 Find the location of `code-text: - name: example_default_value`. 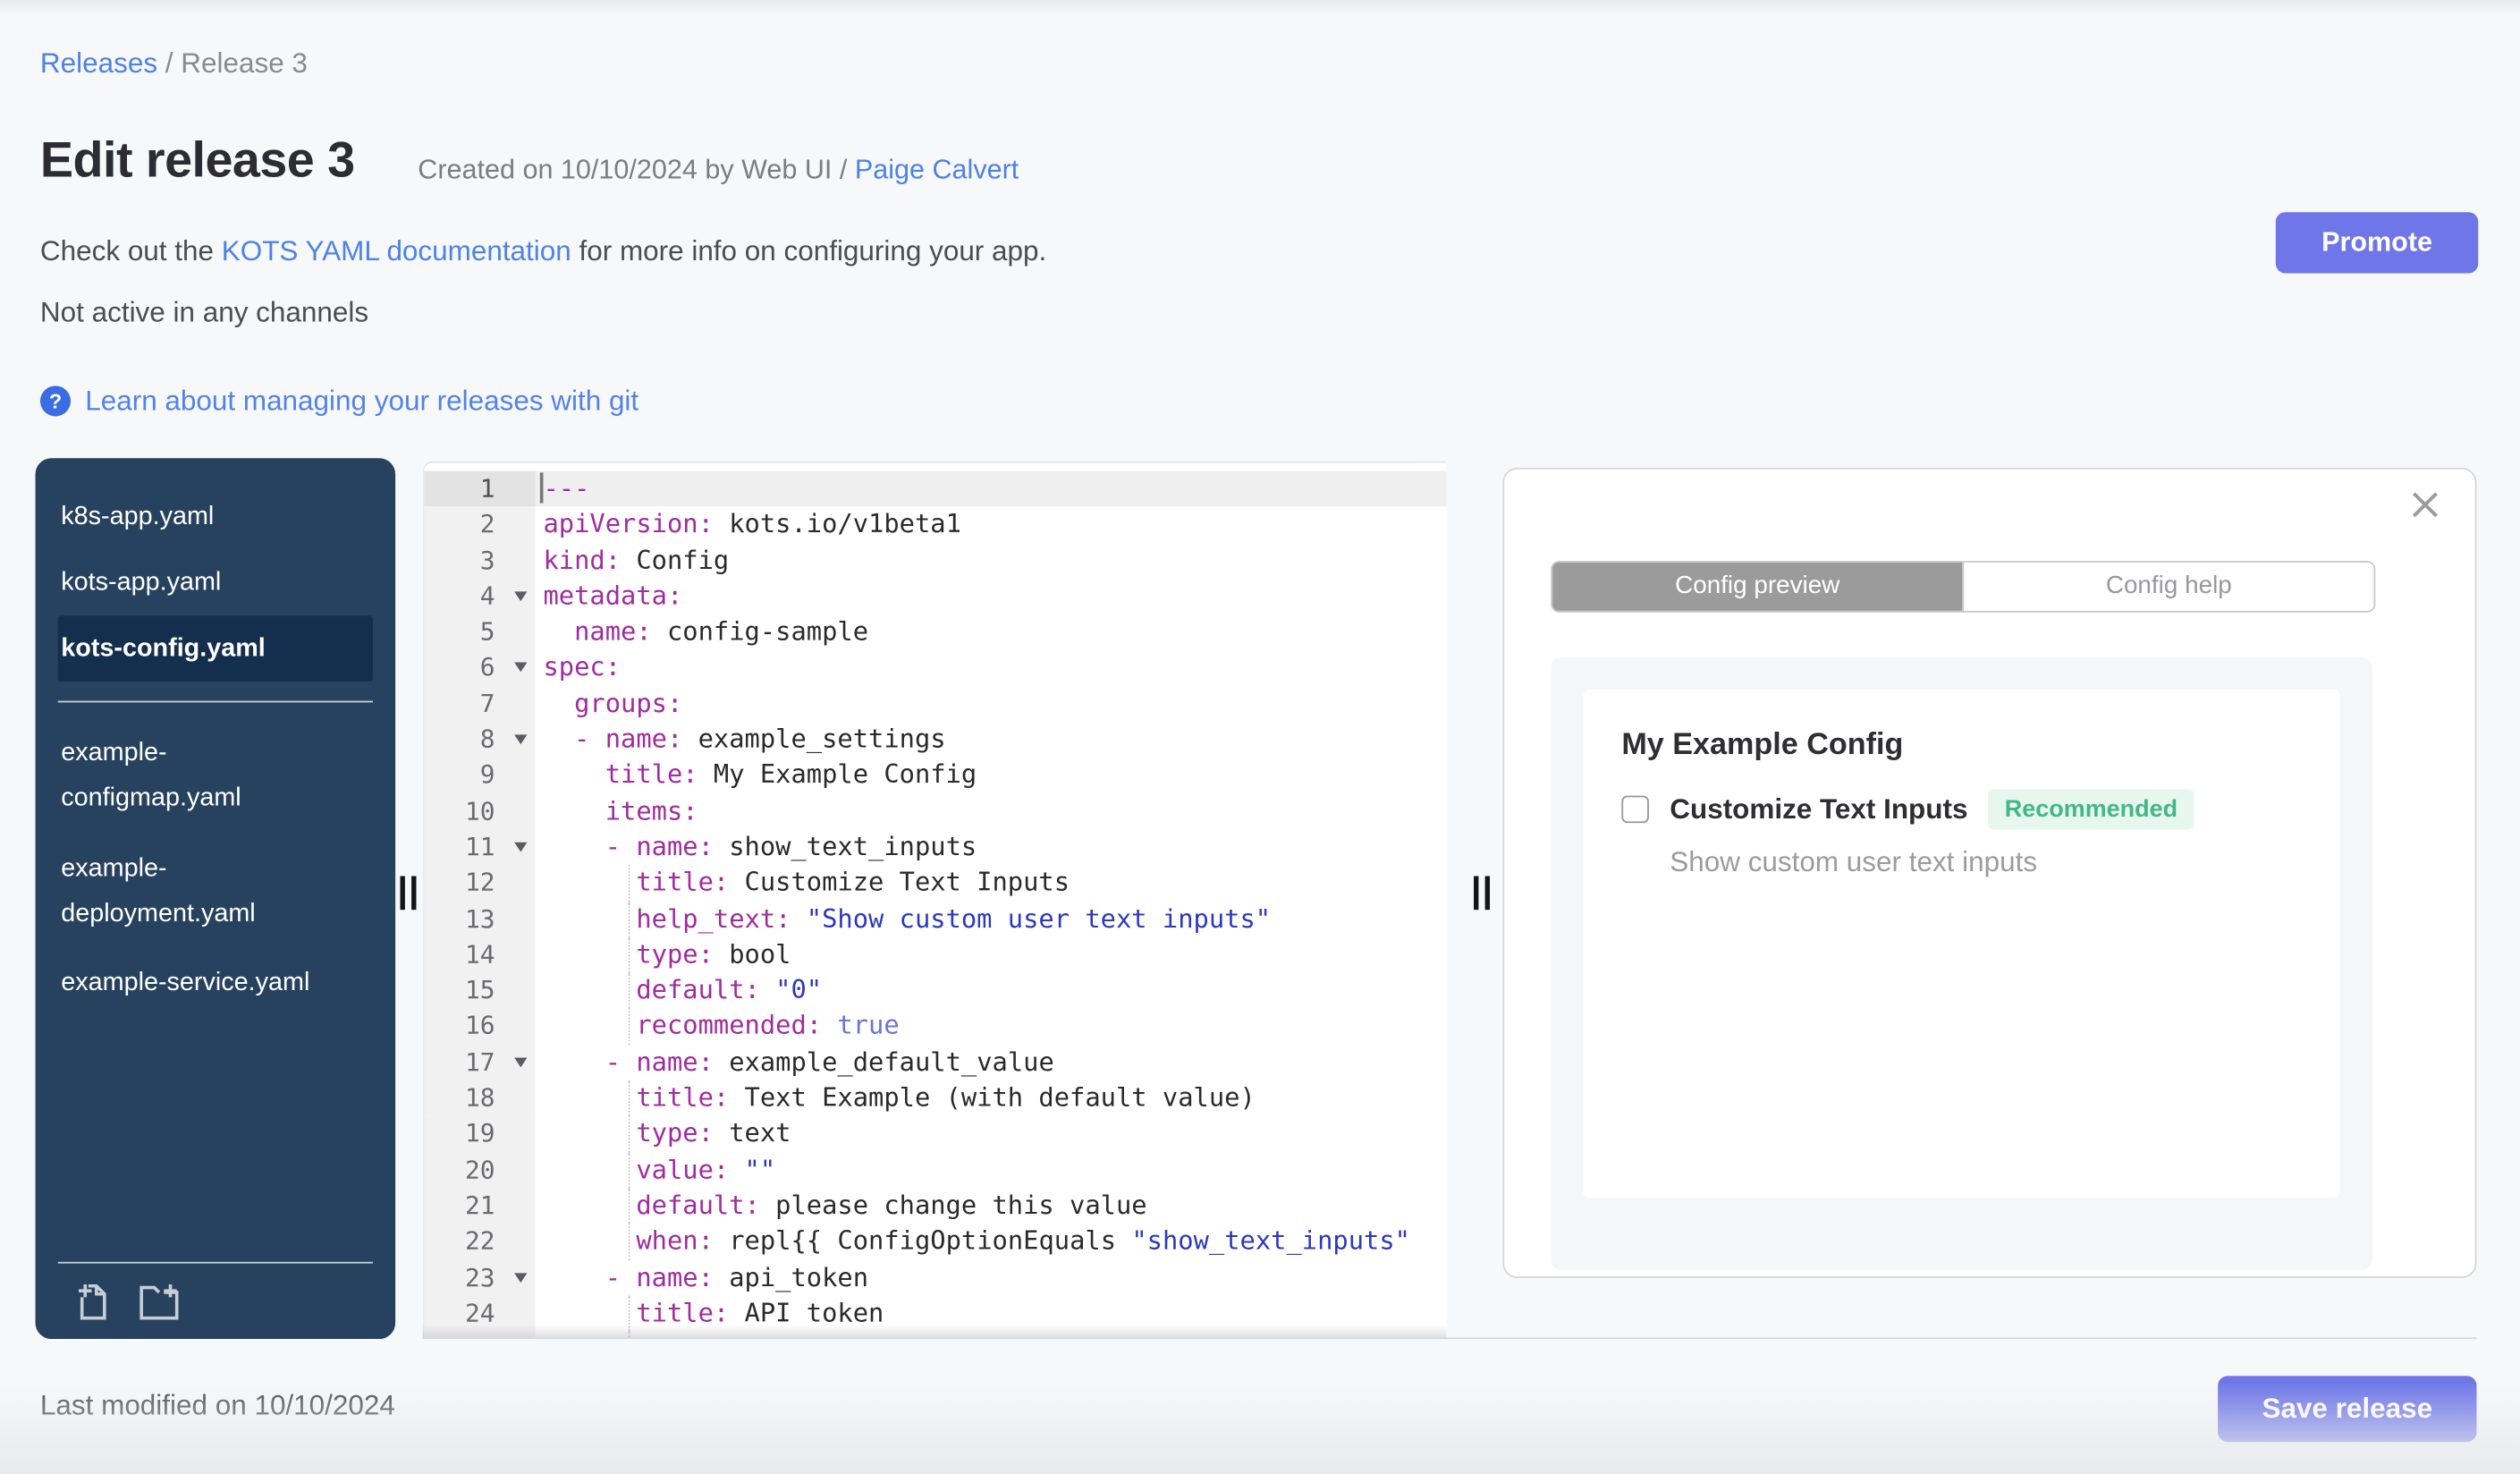

code-text: - name: example_default_value is located at coordinates (990, 1062).